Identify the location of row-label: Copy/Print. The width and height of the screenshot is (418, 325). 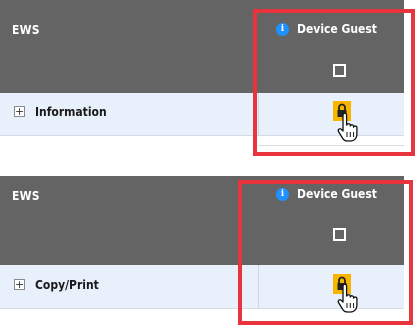
(67, 285).